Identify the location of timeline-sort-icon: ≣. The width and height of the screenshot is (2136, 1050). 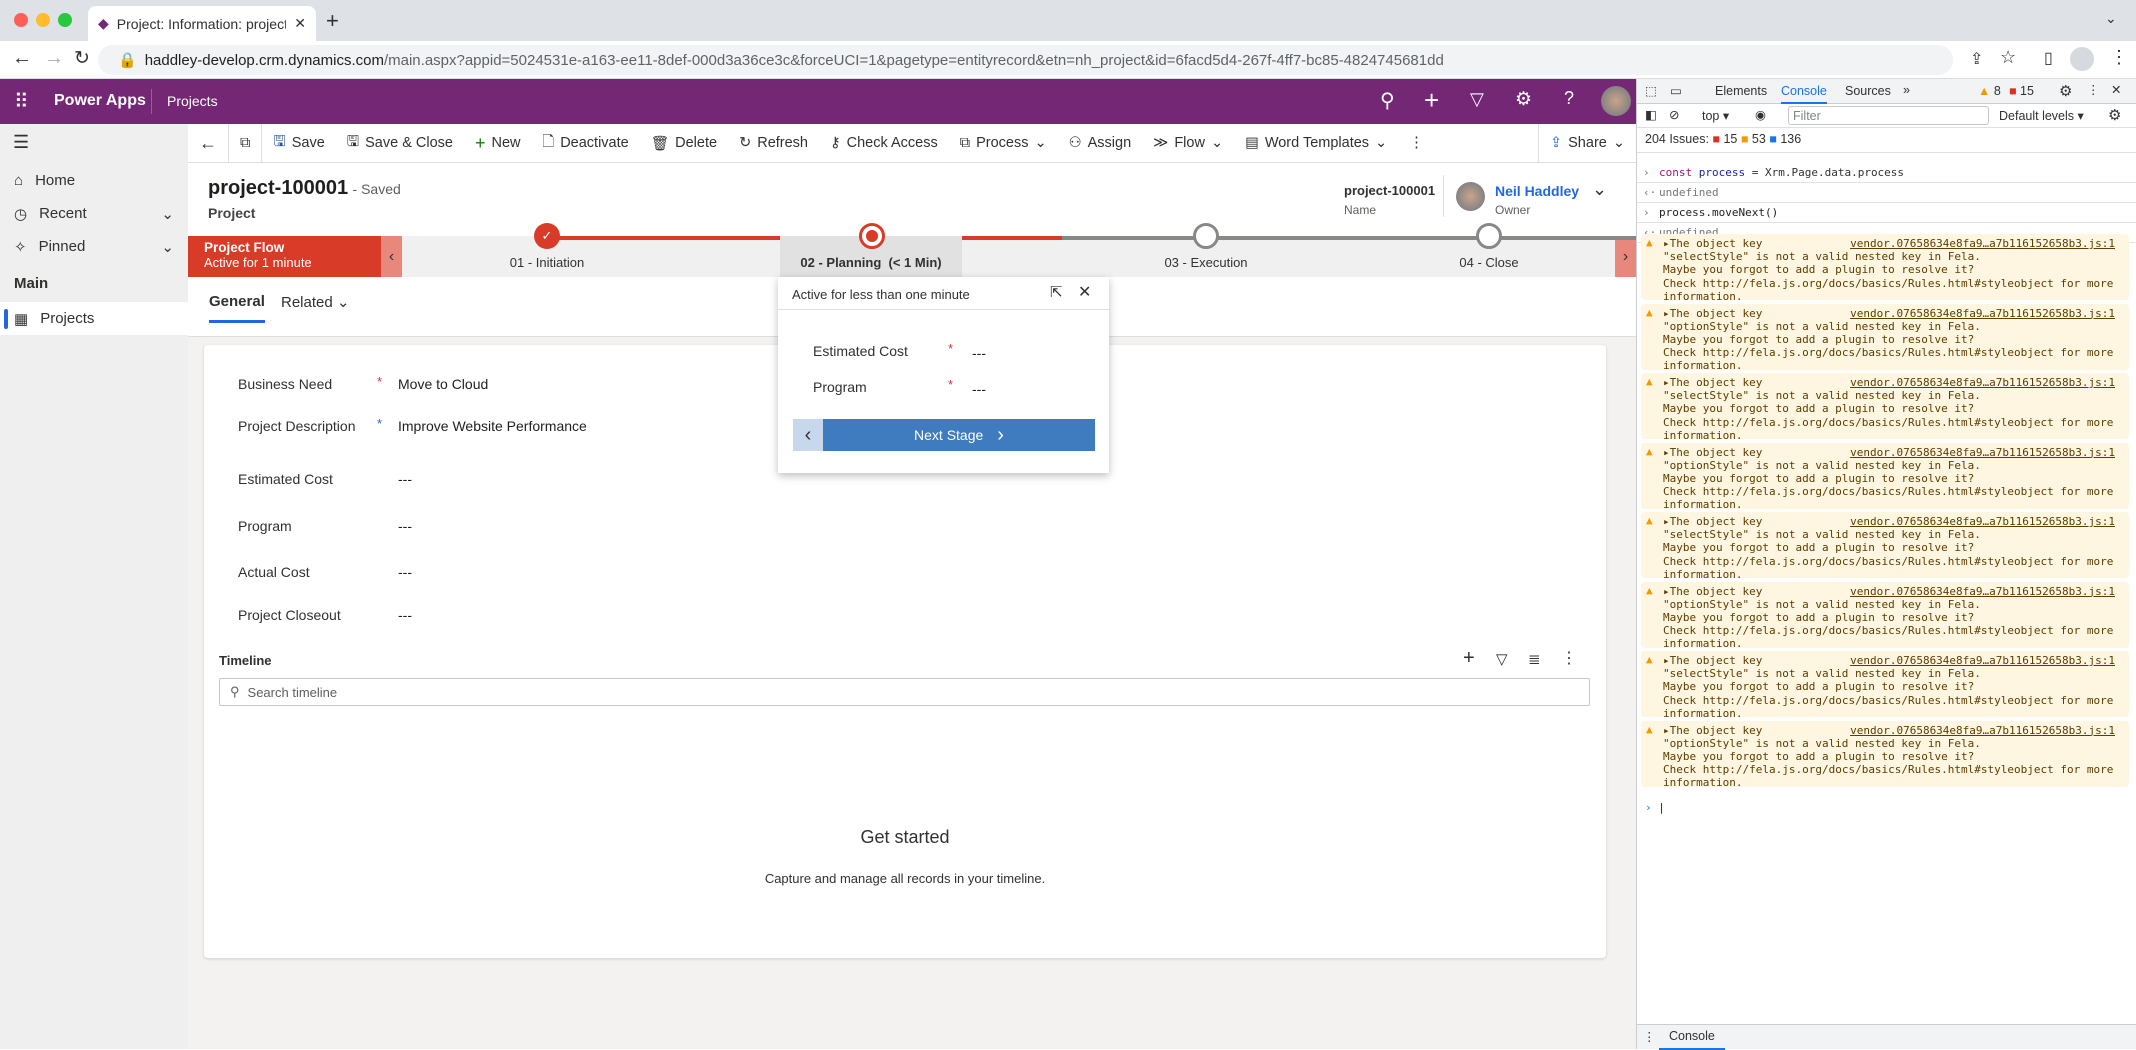
(1534, 659).